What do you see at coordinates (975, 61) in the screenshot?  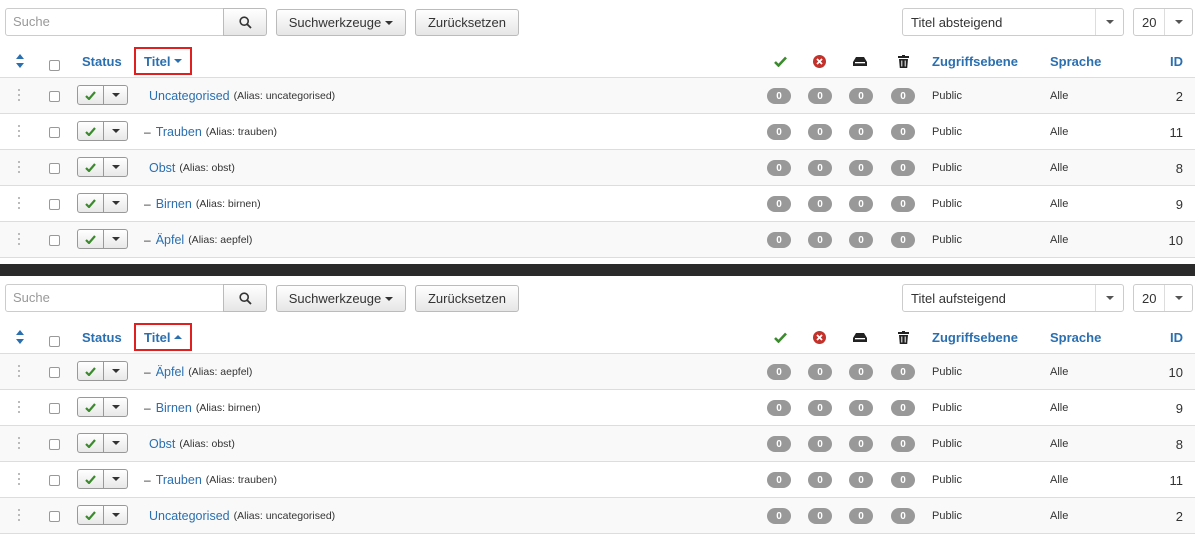 I see `header-access-level: Zugriffsebene` at bounding box center [975, 61].